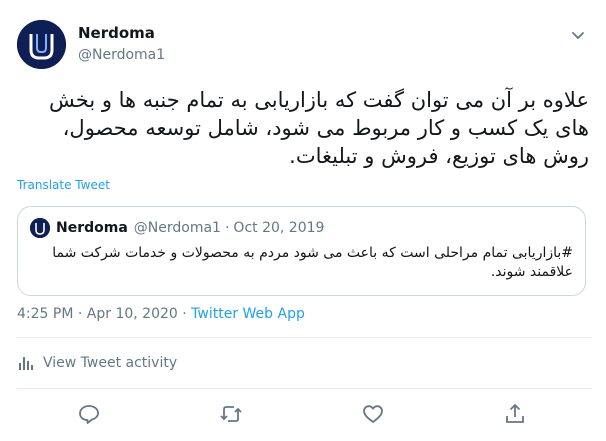 This screenshot has height=441, width=606. I want to click on author-display-name: Nerdoma, so click(121, 33).